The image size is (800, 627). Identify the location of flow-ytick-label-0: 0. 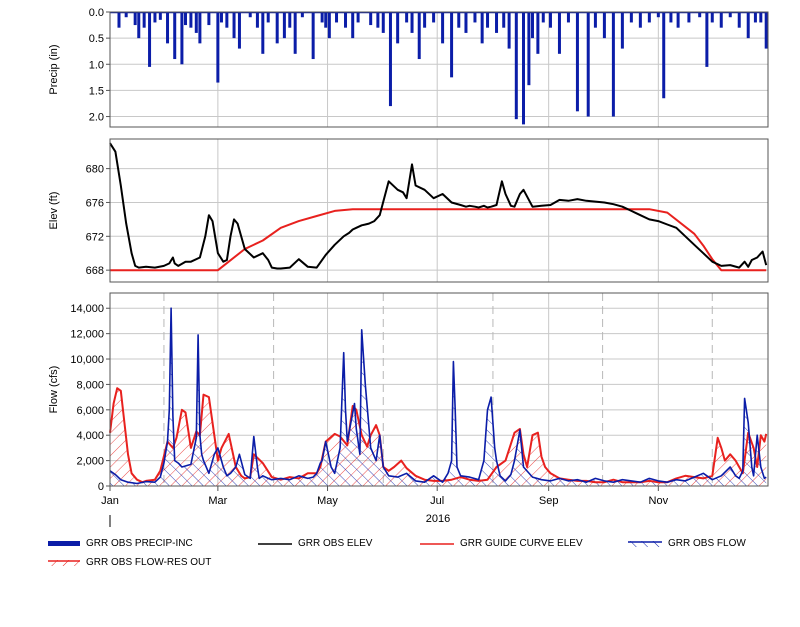
(101, 487).